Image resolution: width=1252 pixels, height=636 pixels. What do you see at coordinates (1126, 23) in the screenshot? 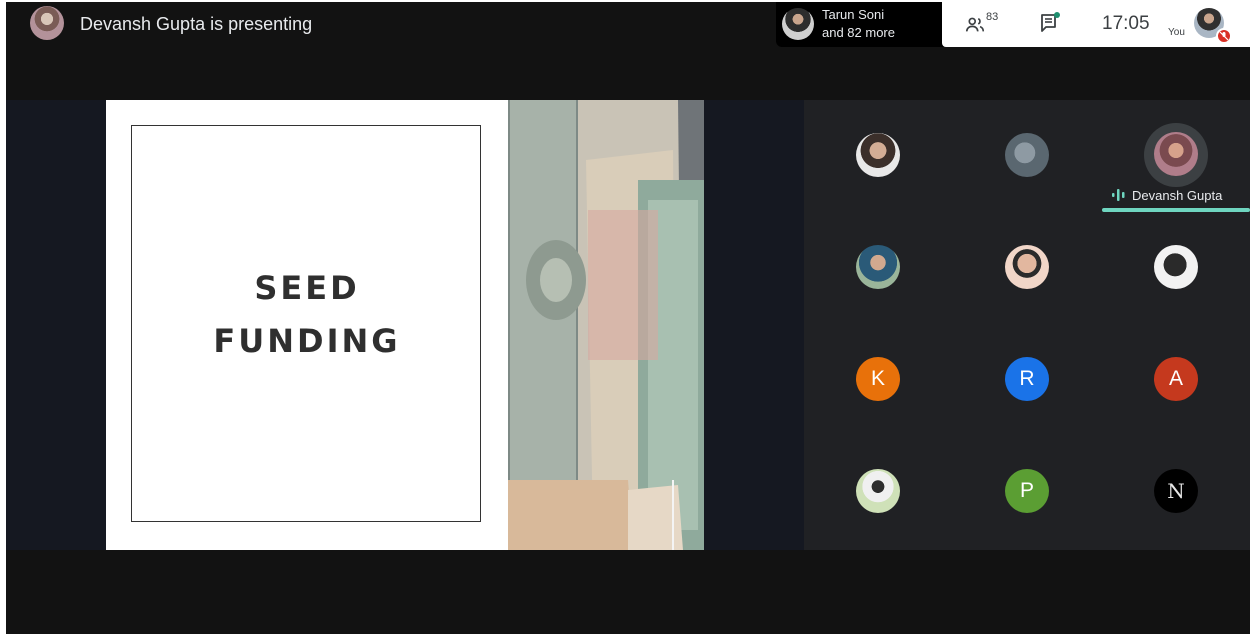
I see `clock-time: 17:05` at bounding box center [1126, 23].